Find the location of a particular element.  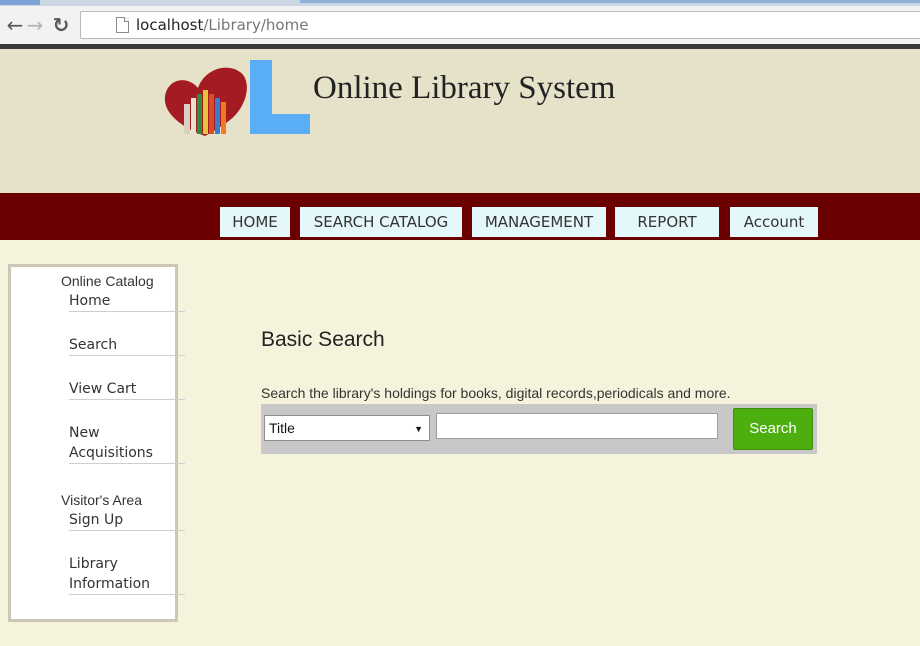

nav-management: MANAGEMENT is located at coordinates (539, 222).